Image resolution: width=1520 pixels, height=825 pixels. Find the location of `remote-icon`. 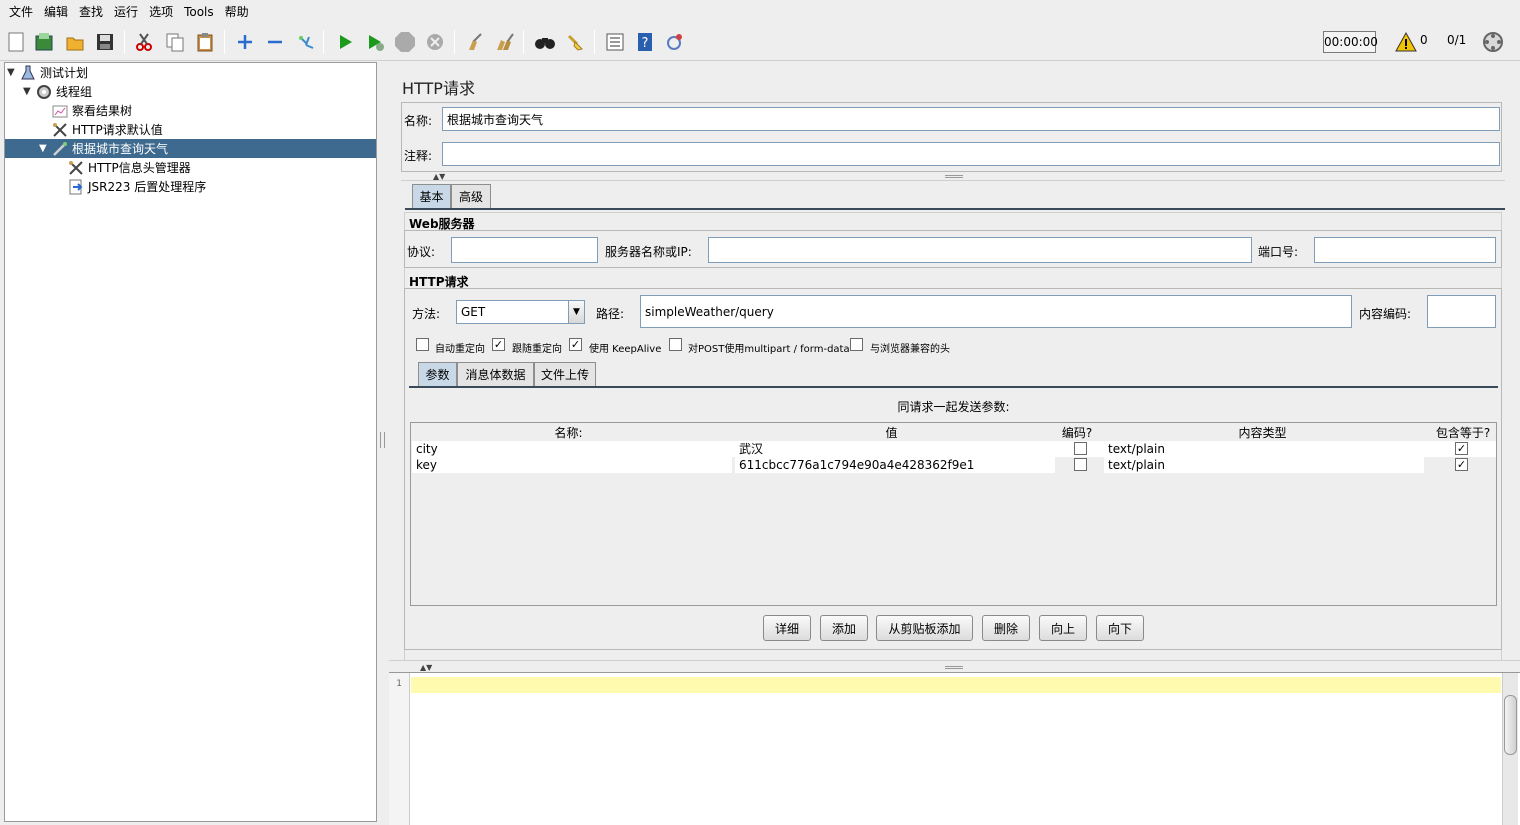

remote-icon is located at coordinates (675, 42).